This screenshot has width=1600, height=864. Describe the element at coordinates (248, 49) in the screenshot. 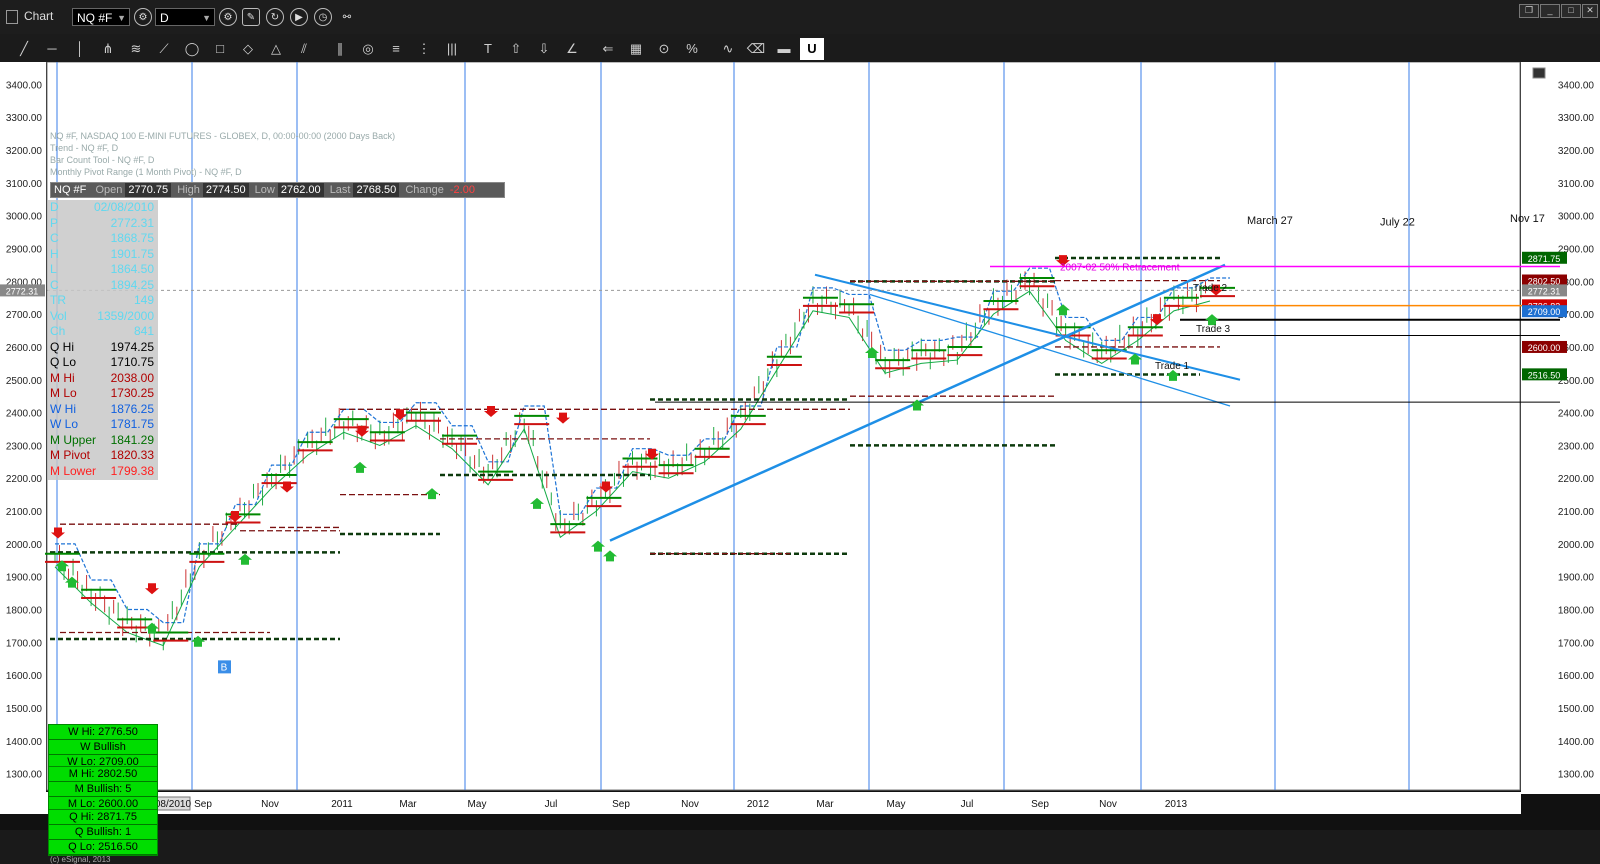

I see `polygon-icon: ◇` at that location.